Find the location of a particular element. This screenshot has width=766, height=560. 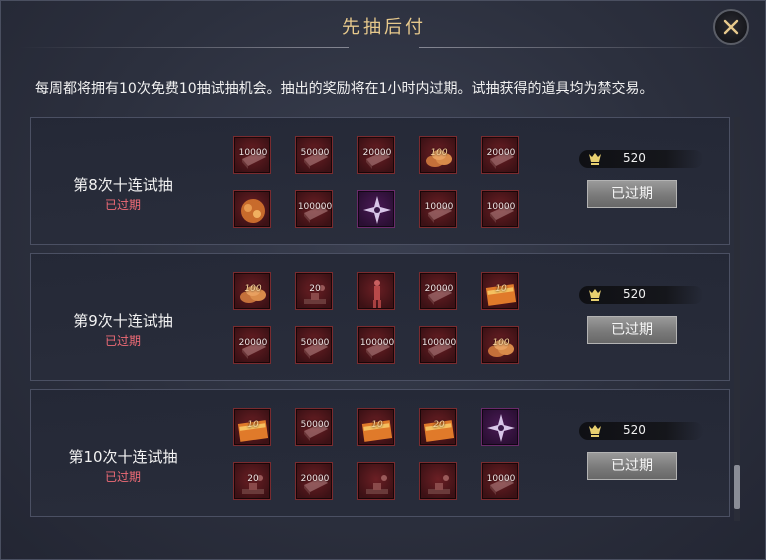

title-bar: 先抽后付 is located at coordinates (383, 25).